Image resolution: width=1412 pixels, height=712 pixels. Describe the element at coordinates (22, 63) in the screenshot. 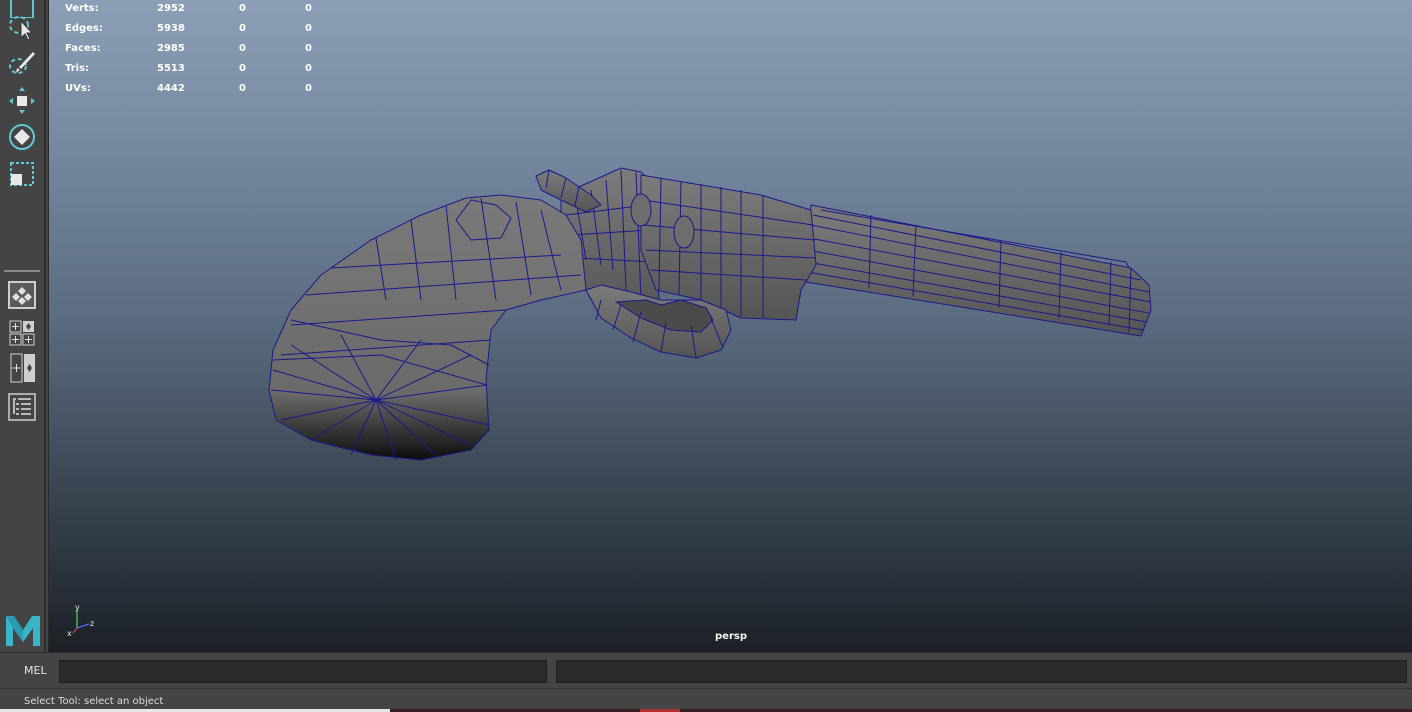

I see `paint-select-icon` at that location.